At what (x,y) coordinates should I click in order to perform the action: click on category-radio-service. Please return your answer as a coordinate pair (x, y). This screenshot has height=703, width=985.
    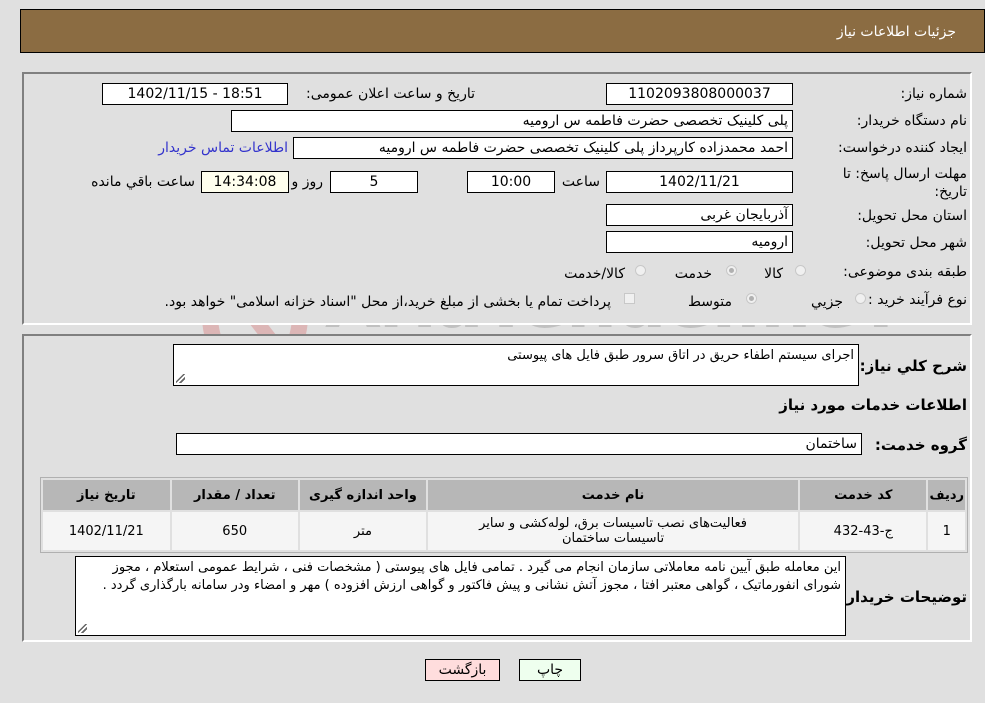
    Looking at the image, I should click on (731, 270).